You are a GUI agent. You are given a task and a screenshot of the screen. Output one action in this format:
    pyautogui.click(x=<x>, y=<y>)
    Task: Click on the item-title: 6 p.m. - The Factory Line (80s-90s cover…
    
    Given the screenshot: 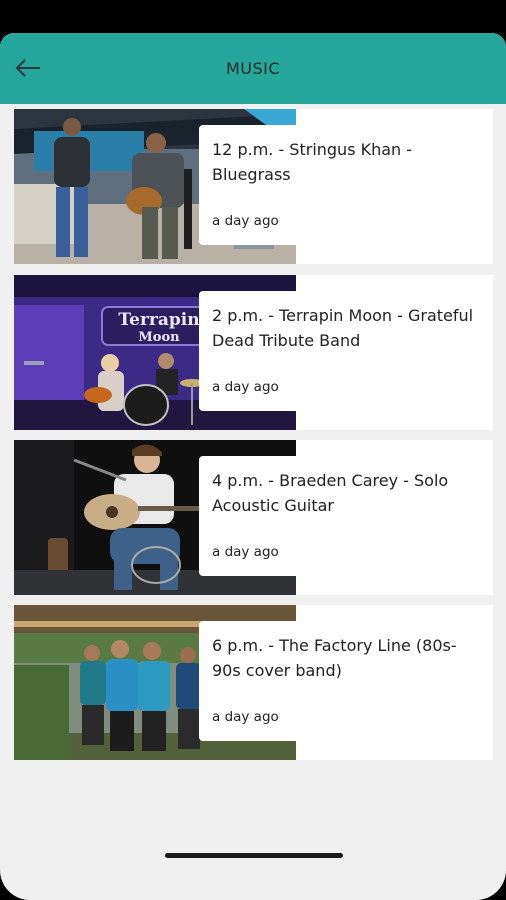 What is the action you would take?
    pyautogui.click(x=334, y=658)
    